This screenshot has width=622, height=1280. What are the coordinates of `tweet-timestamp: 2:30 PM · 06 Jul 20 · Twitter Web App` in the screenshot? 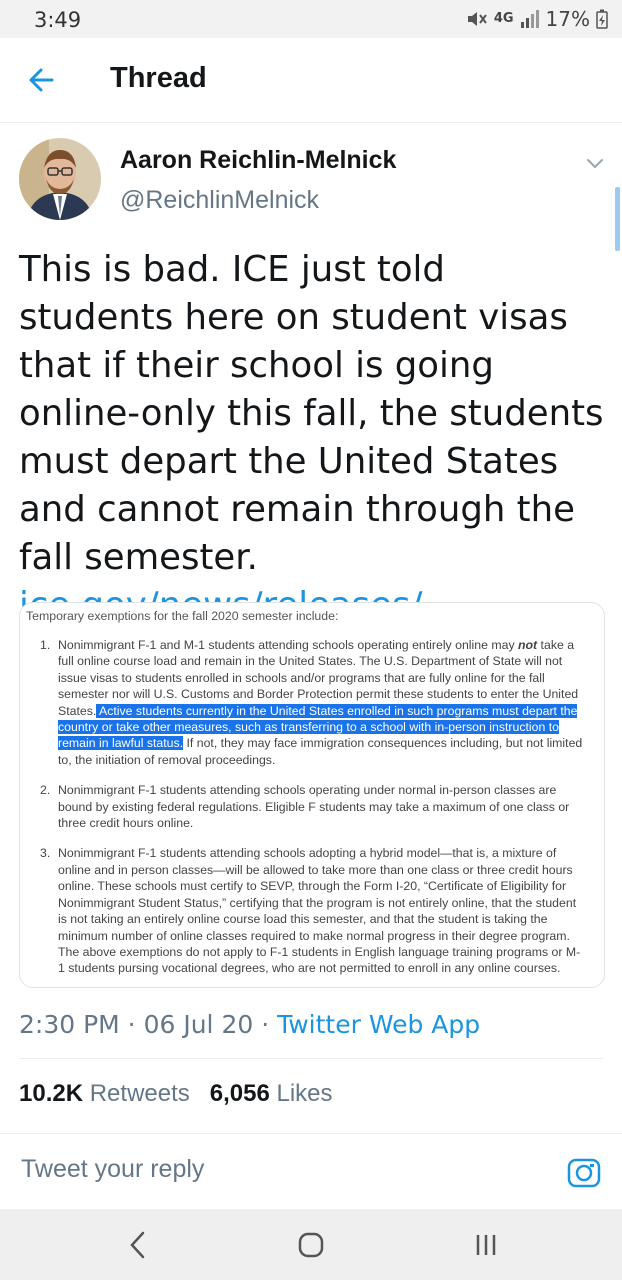 It's located at (249, 1024).